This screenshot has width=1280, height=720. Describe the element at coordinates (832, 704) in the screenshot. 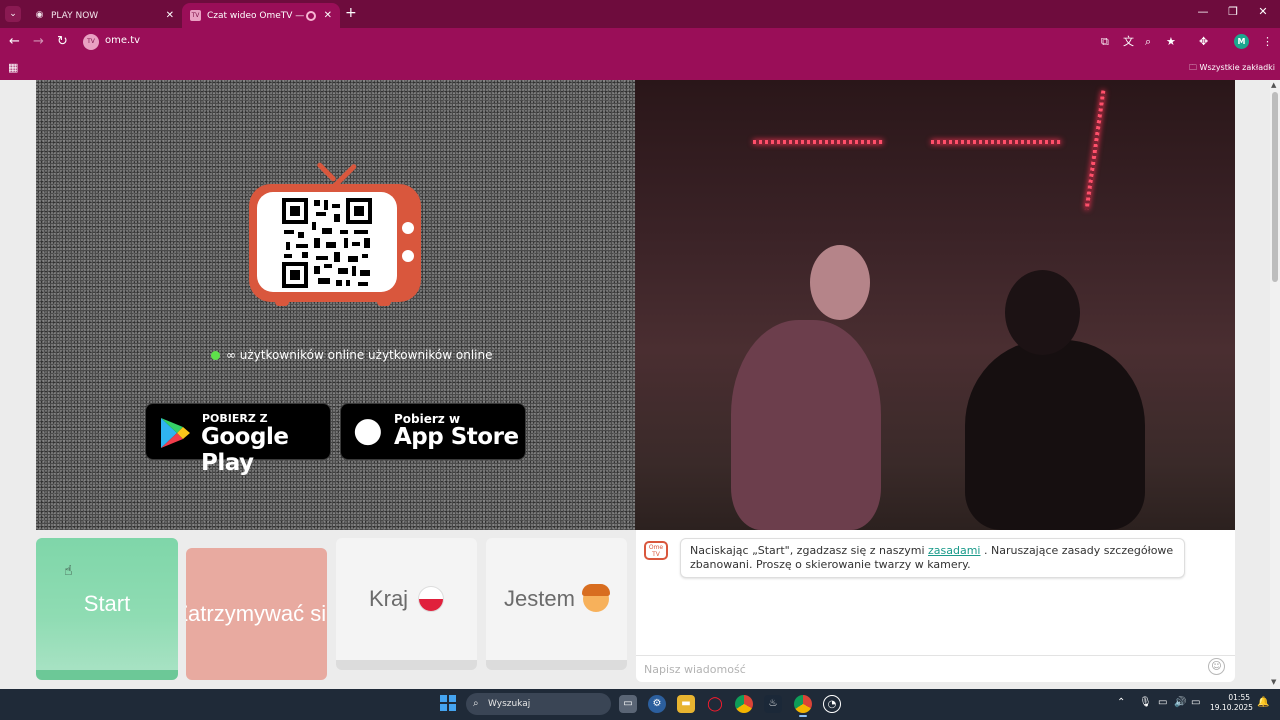

I see `obs-icon: ◔` at that location.